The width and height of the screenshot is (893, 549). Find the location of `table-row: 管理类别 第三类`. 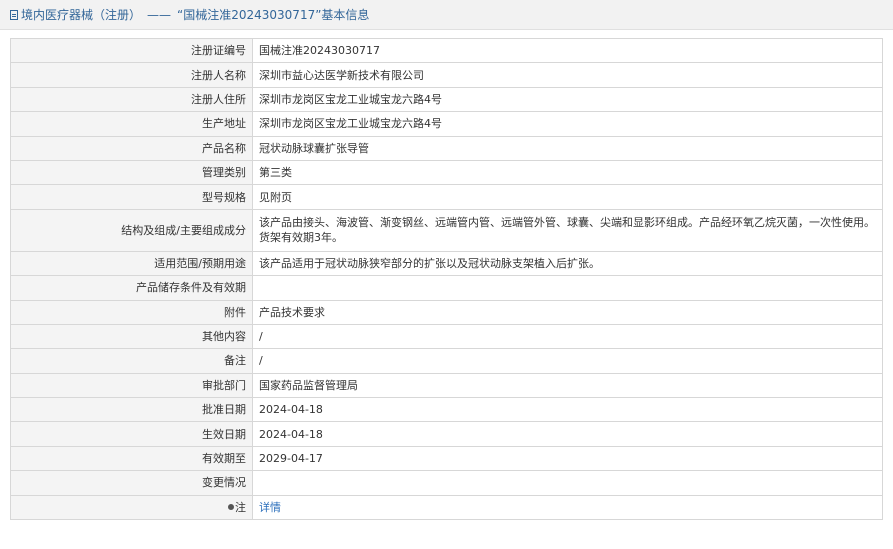

table-row: 管理类别 第三类 is located at coordinates (446, 172).